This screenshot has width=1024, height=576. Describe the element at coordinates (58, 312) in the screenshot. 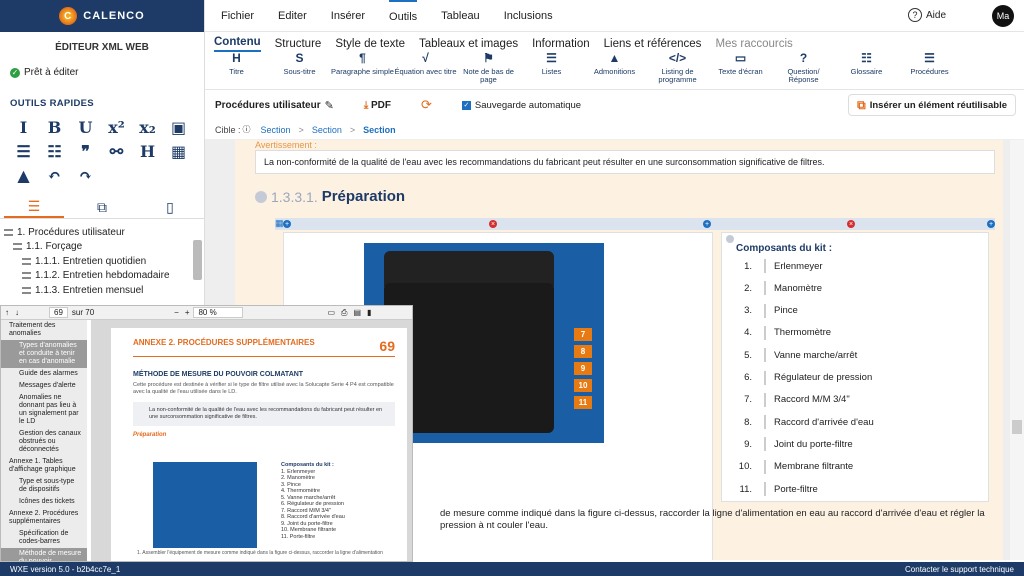

I see `page-number-input: 69` at that location.